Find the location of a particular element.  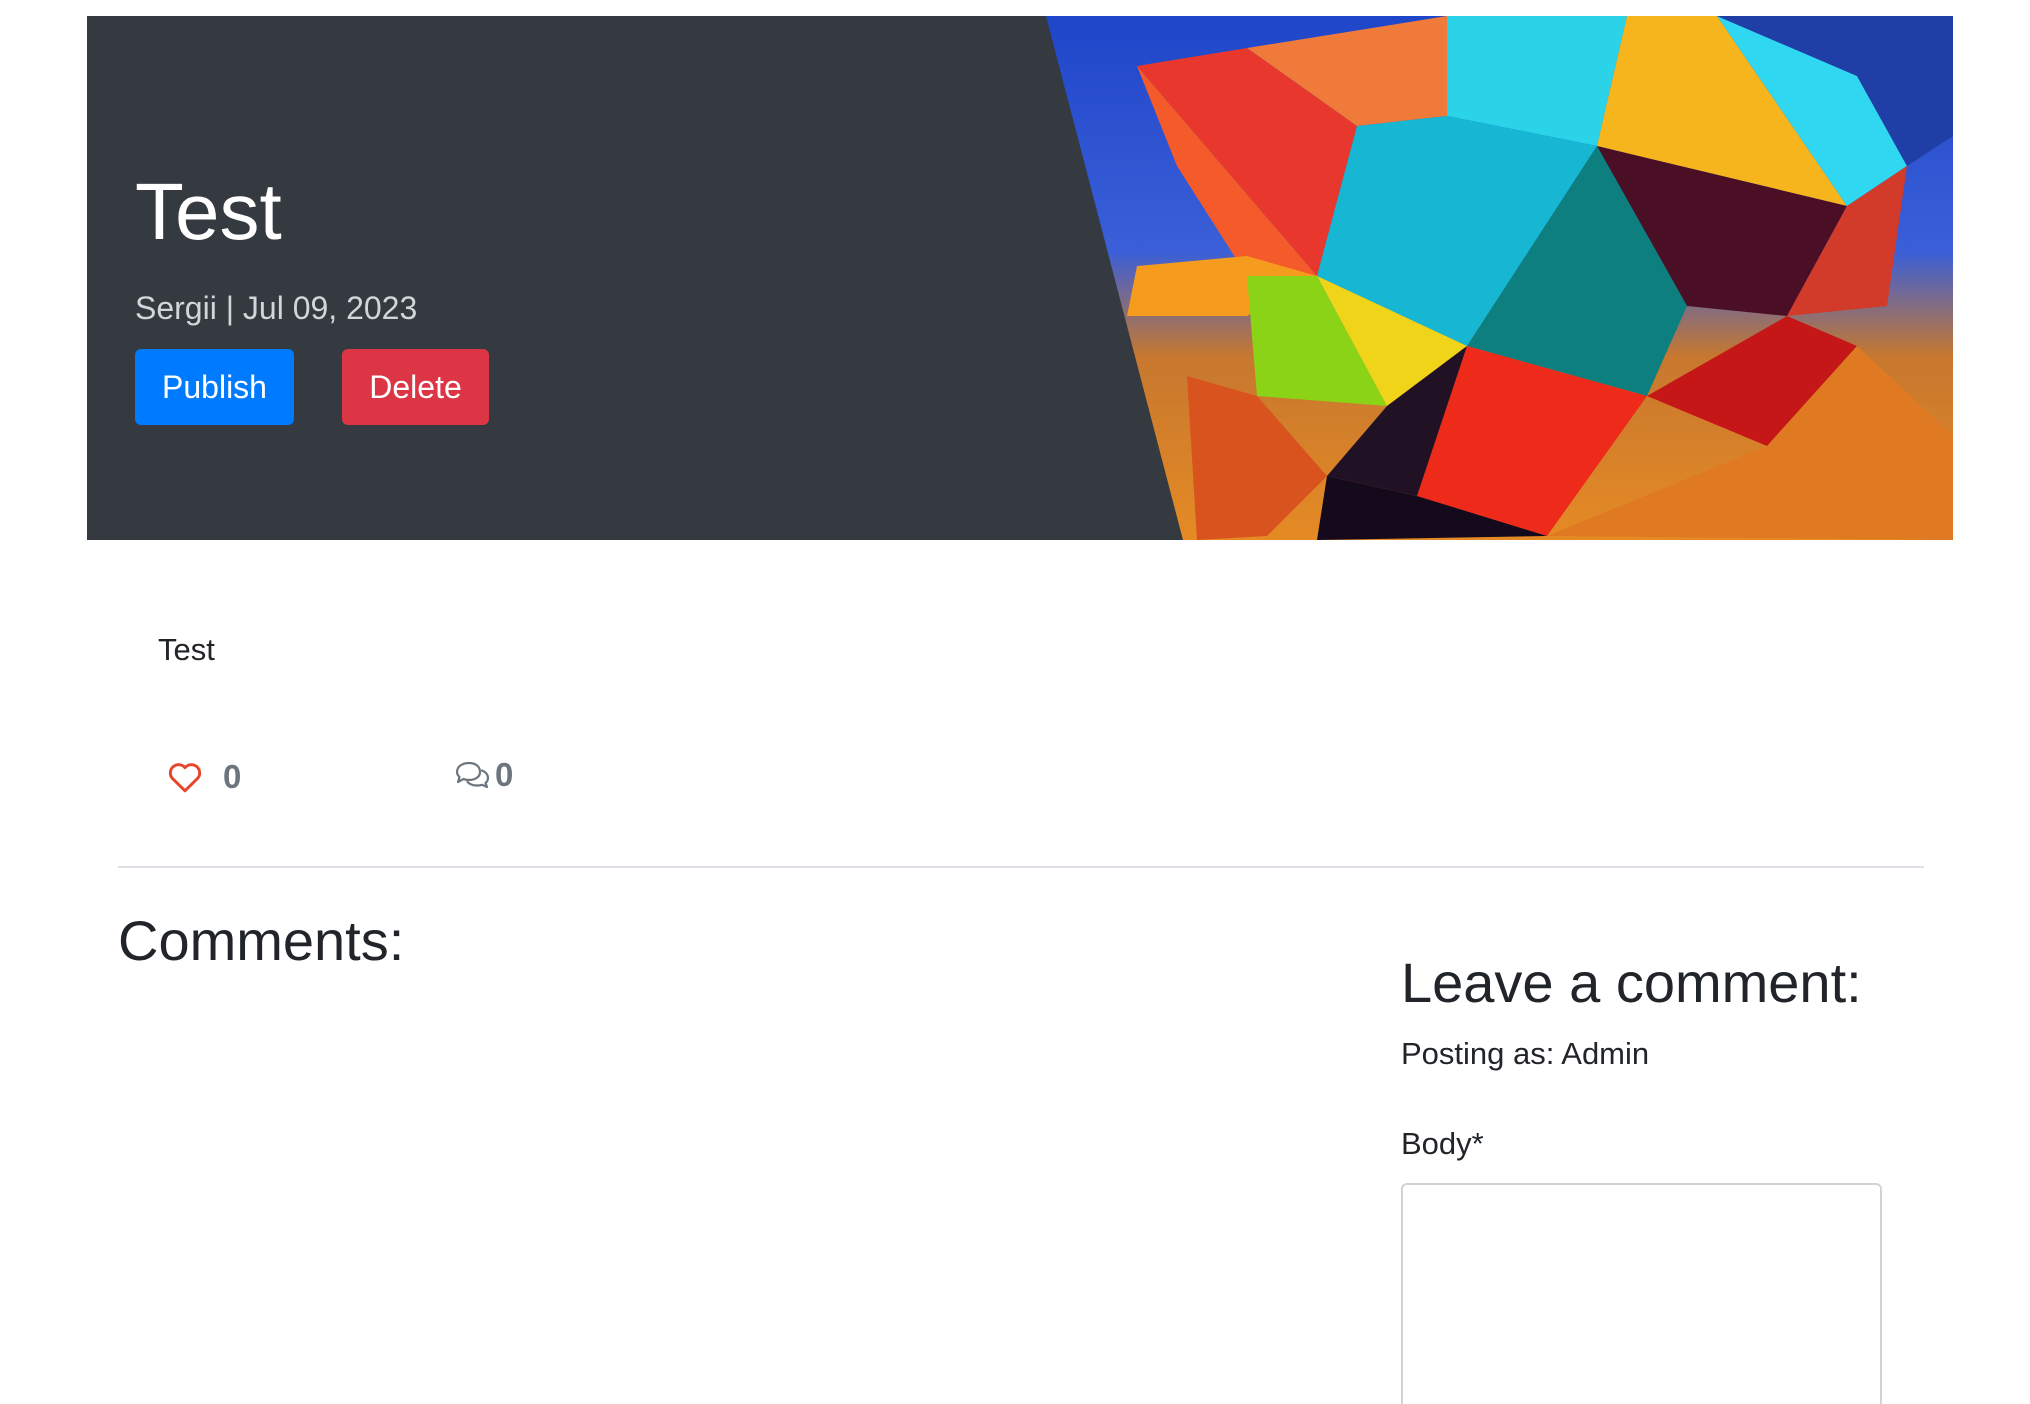

chat-bubbles-icon is located at coordinates (472, 775).